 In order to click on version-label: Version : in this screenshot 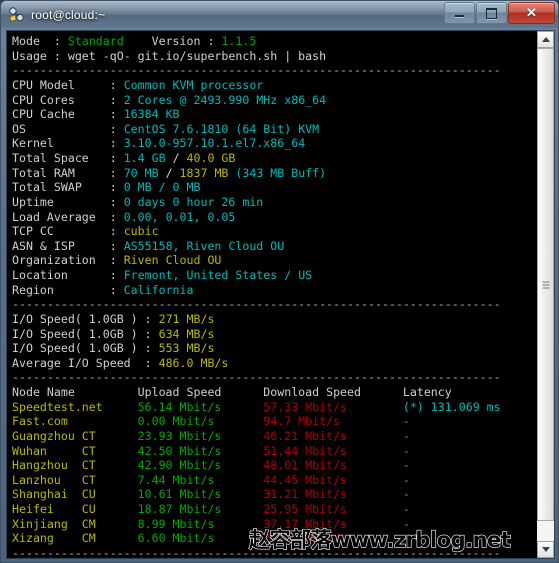, I will do `click(172, 41)`.